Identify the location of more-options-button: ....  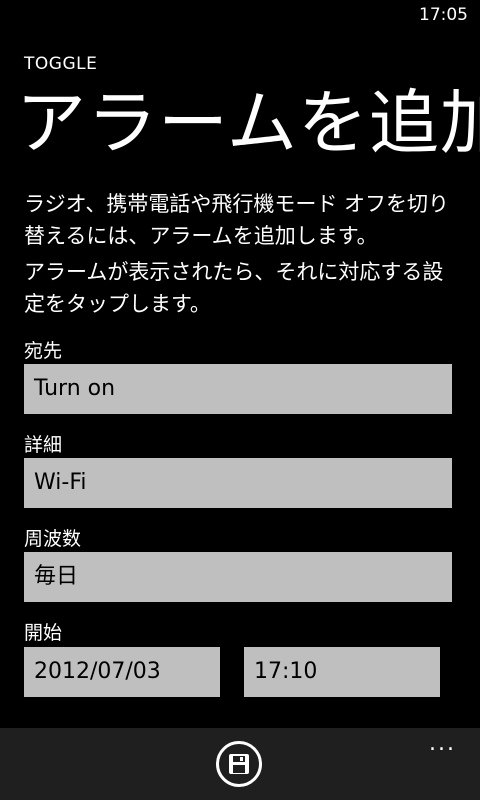
(442, 744).